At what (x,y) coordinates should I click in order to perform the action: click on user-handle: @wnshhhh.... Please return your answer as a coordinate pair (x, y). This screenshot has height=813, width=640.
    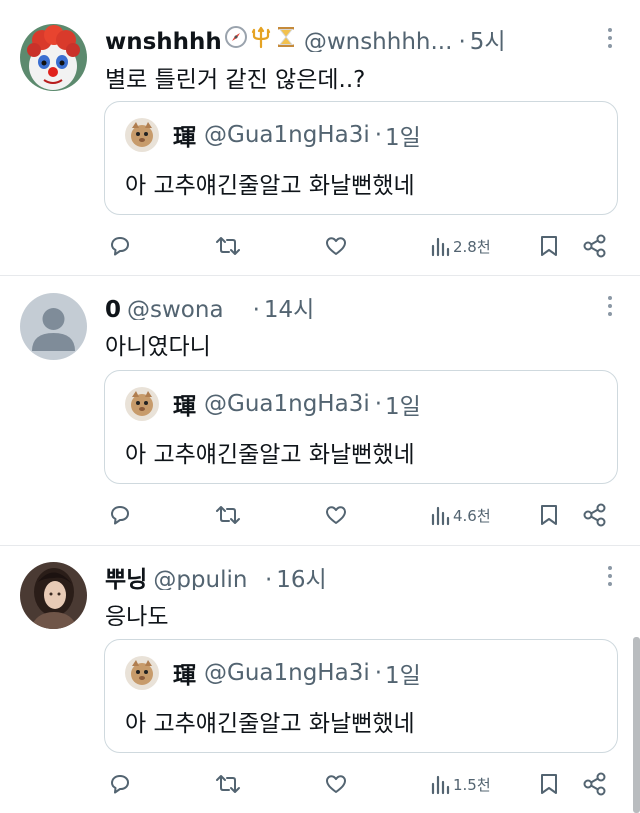
    Looking at the image, I should click on (378, 40).